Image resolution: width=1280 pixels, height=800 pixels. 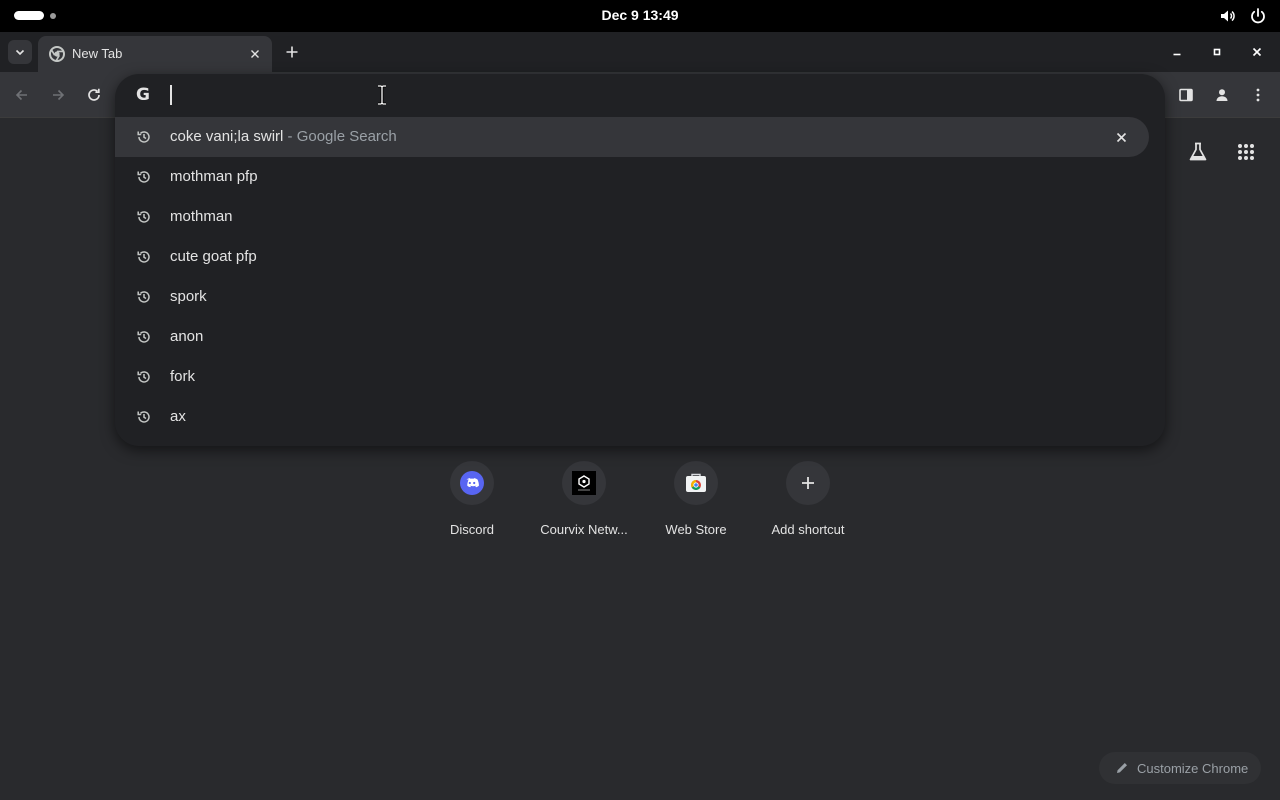 I want to click on side-panel-icon, so click(x=1186, y=95).